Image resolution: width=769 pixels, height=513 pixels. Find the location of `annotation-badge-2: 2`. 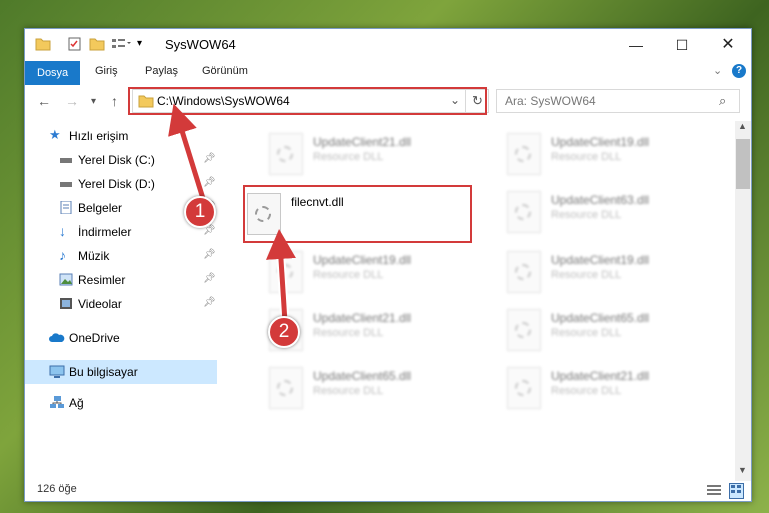

annotation-badge-2: 2 is located at coordinates (284, 332).